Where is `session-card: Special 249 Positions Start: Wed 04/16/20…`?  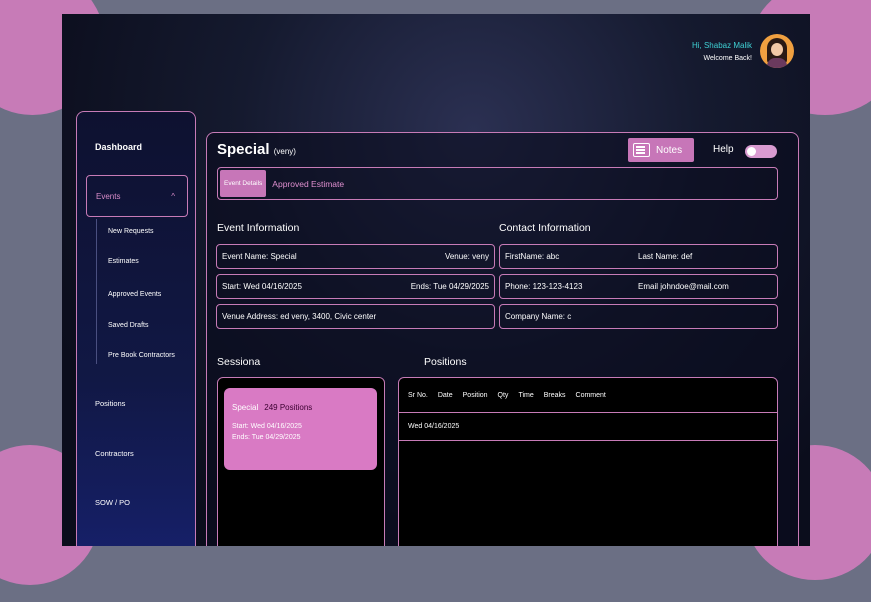
session-card: Special 249 Positions Start: Wed 04/16/20… is located at coordinates (300, 429).